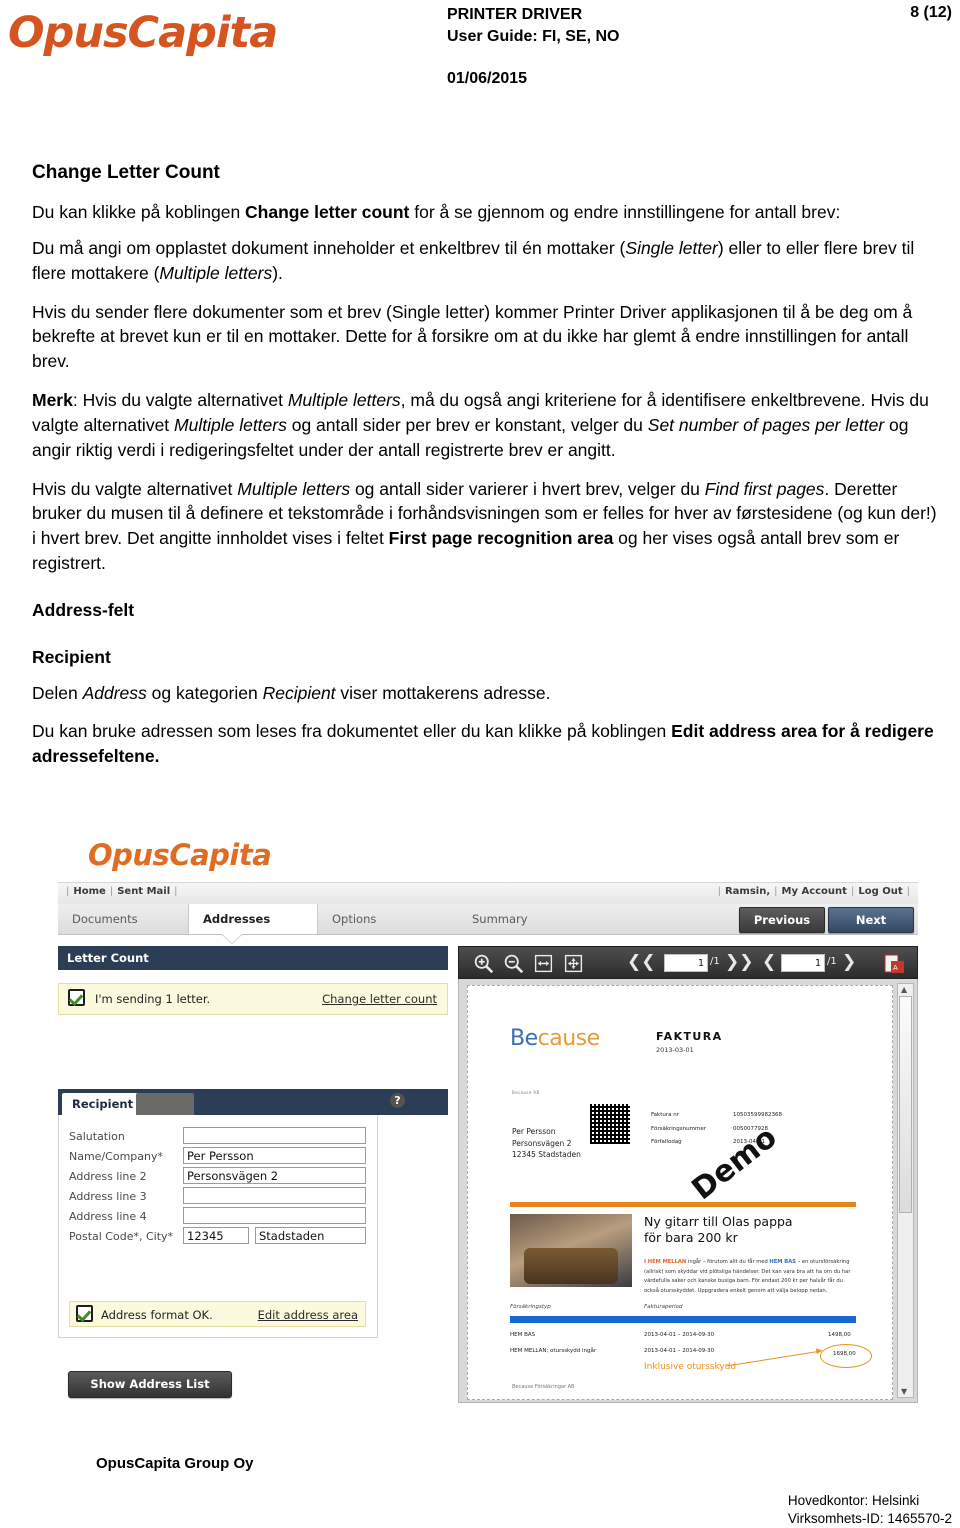 The image size is (960, 1528). I want to click on doc-page-input: 1, so click(803, 963).